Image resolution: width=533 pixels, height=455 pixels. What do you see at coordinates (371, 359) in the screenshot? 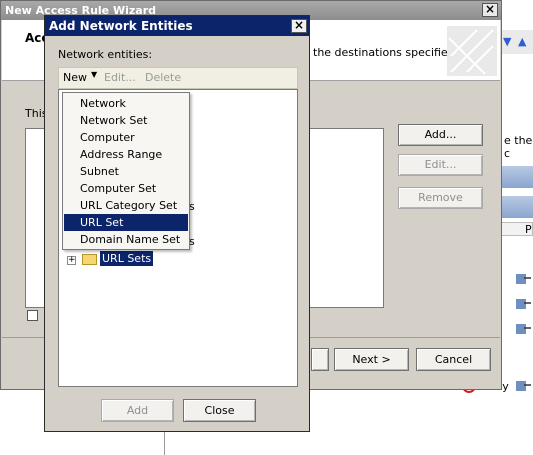
I see `next-button: Next >` at bounding box center [371, 359].